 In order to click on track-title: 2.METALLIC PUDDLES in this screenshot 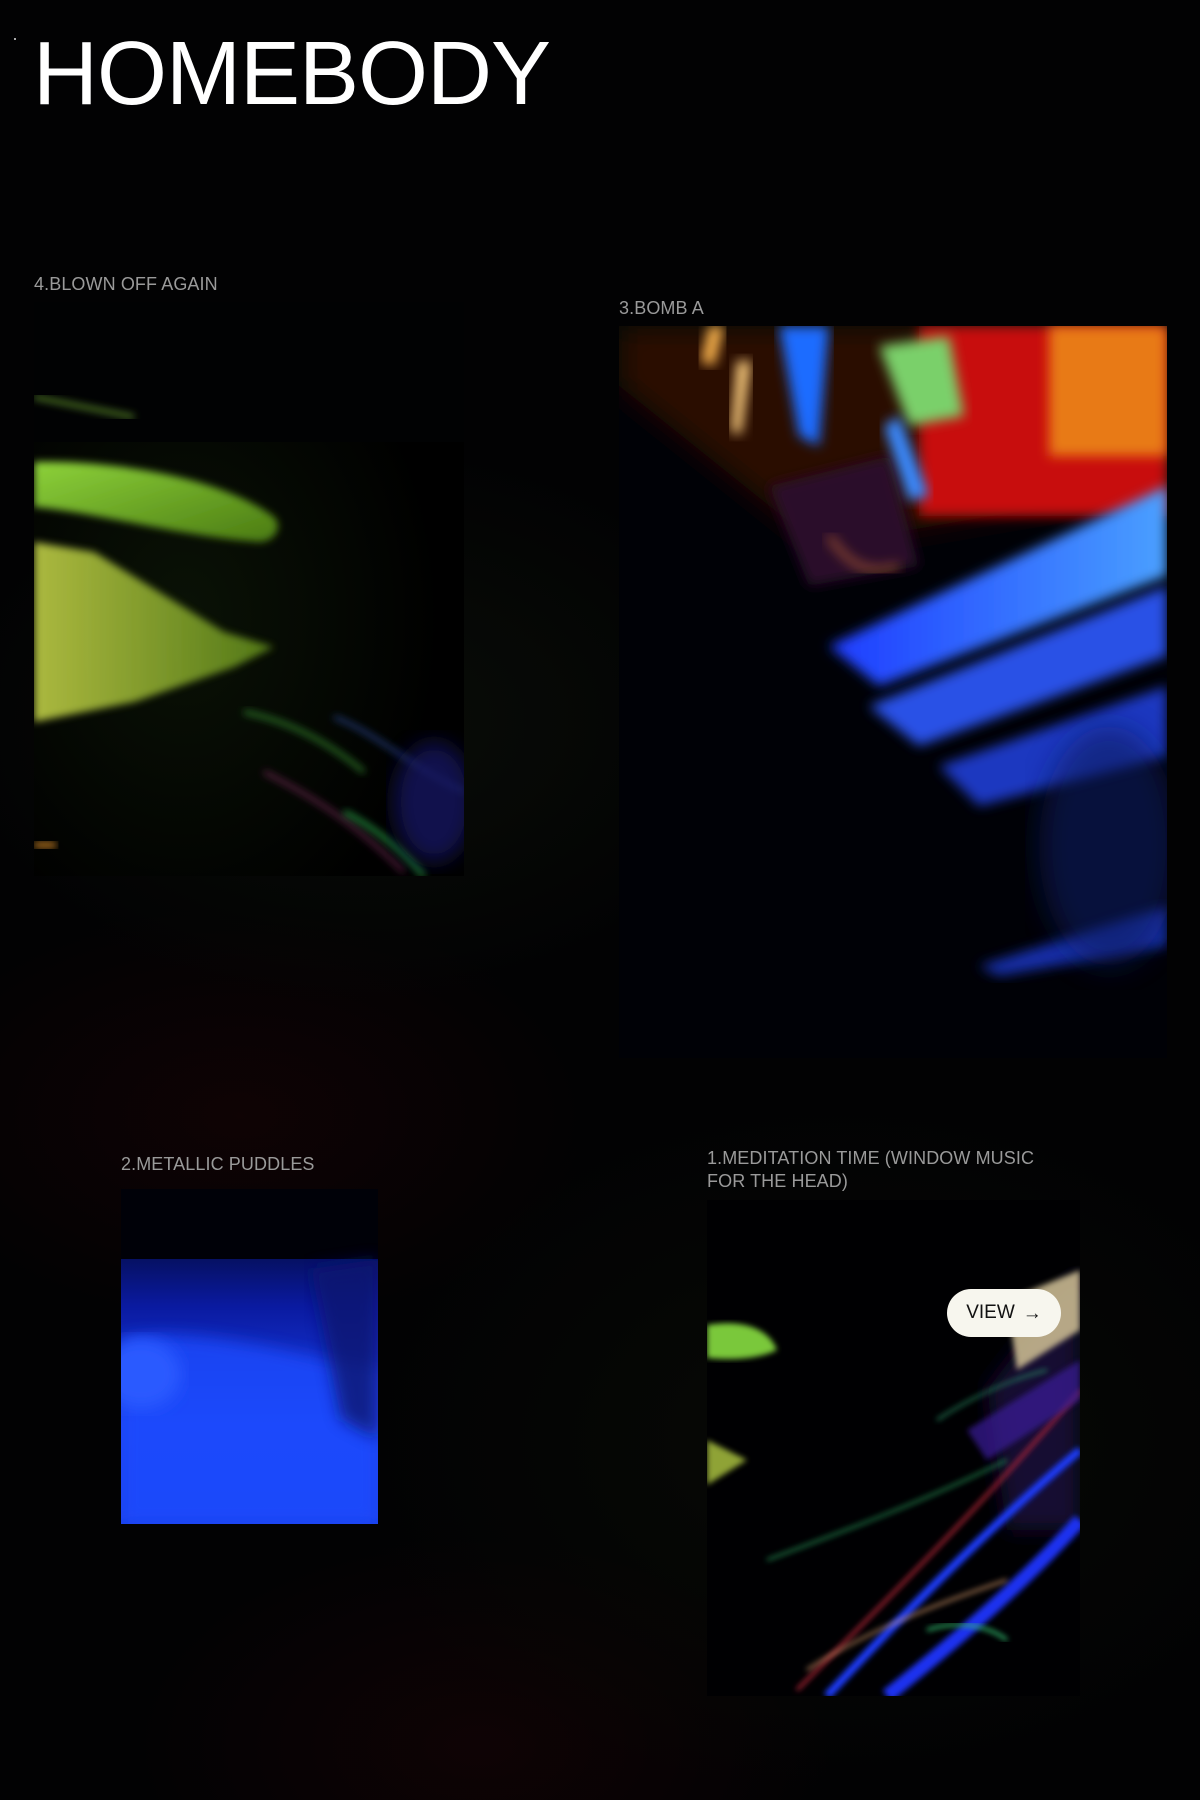, I will do `click(218, 1164)`.